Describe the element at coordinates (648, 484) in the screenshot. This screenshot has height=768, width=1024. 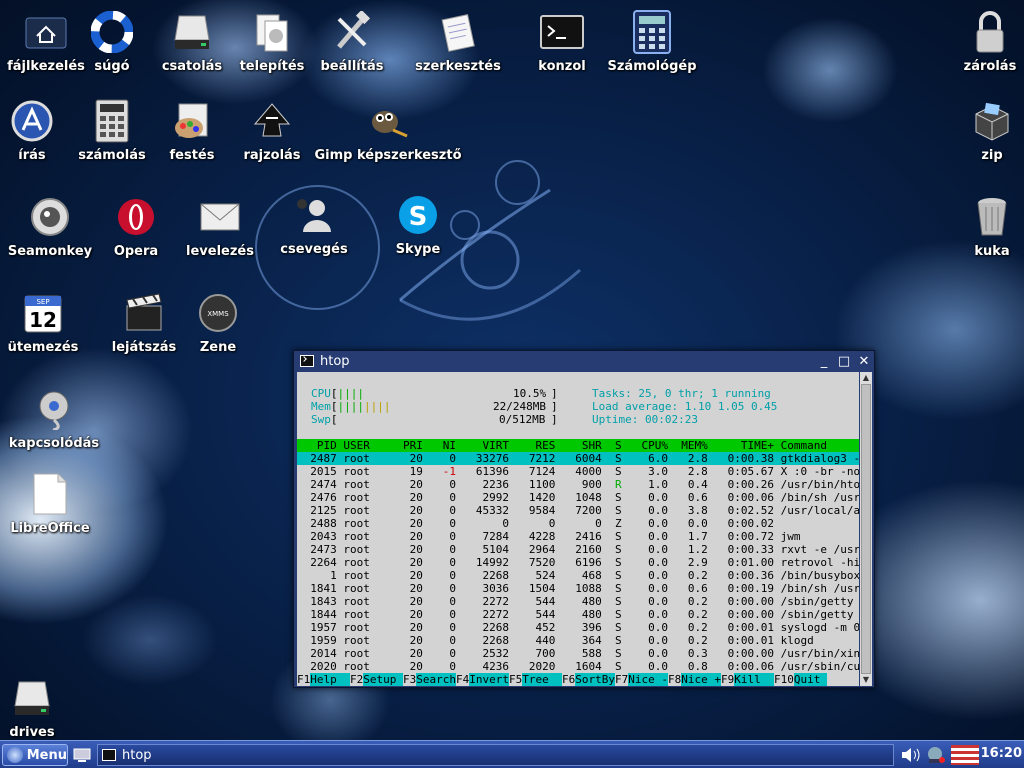
I see `table-cell: 1.0` at that location.